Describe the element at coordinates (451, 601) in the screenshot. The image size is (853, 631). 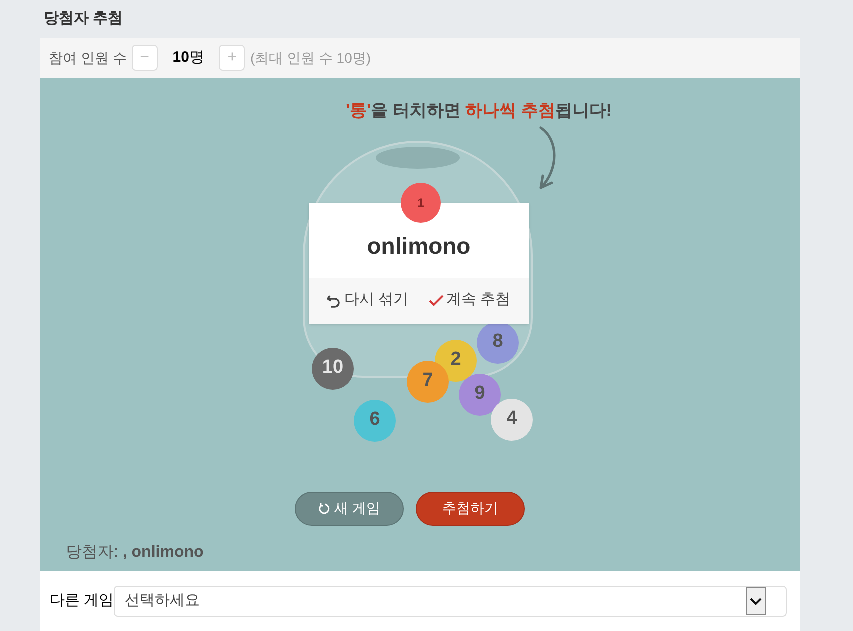
I see `game-select: 선택하세요` at that location.